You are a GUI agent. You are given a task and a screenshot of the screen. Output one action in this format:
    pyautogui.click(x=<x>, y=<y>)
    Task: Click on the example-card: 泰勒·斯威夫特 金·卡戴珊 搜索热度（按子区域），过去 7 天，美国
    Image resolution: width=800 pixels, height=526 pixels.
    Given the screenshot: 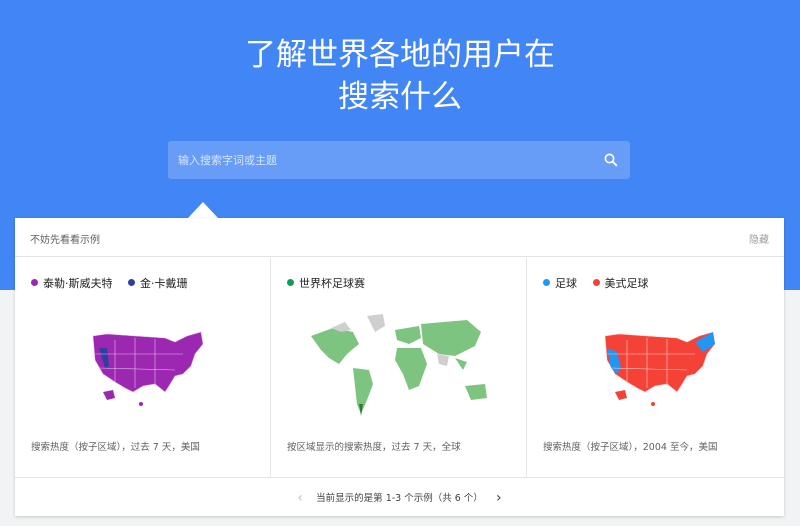 What is the action you would take?
    pyautogui.click(x=143, y=367)
    